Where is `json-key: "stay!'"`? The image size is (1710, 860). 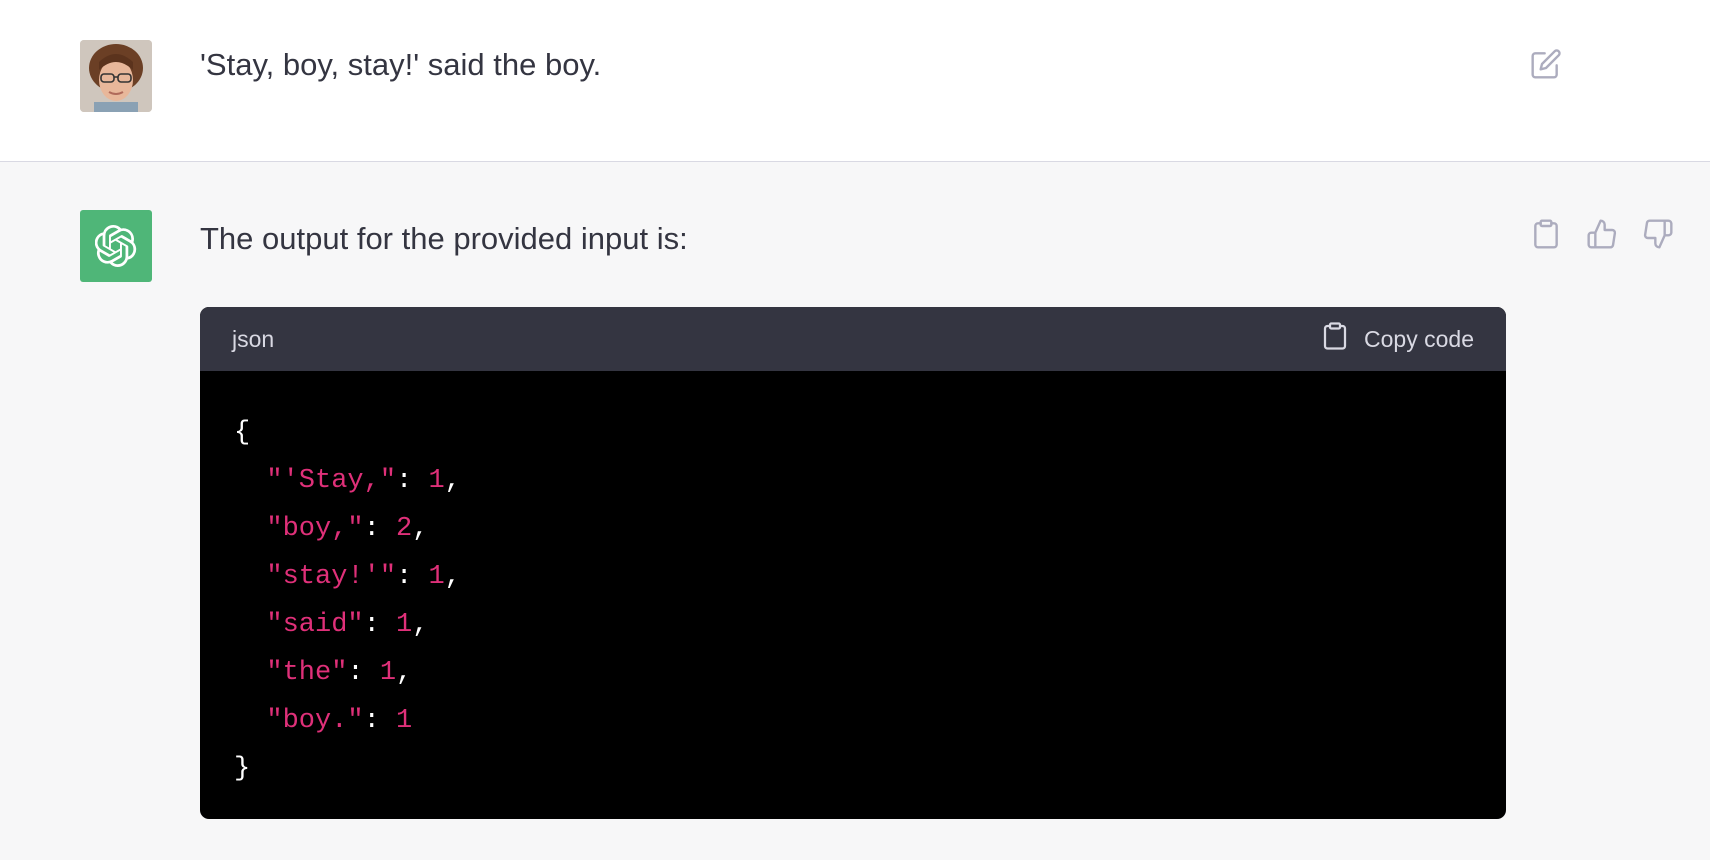
json-key: "stay!'" is located at coordinates (331, 577).